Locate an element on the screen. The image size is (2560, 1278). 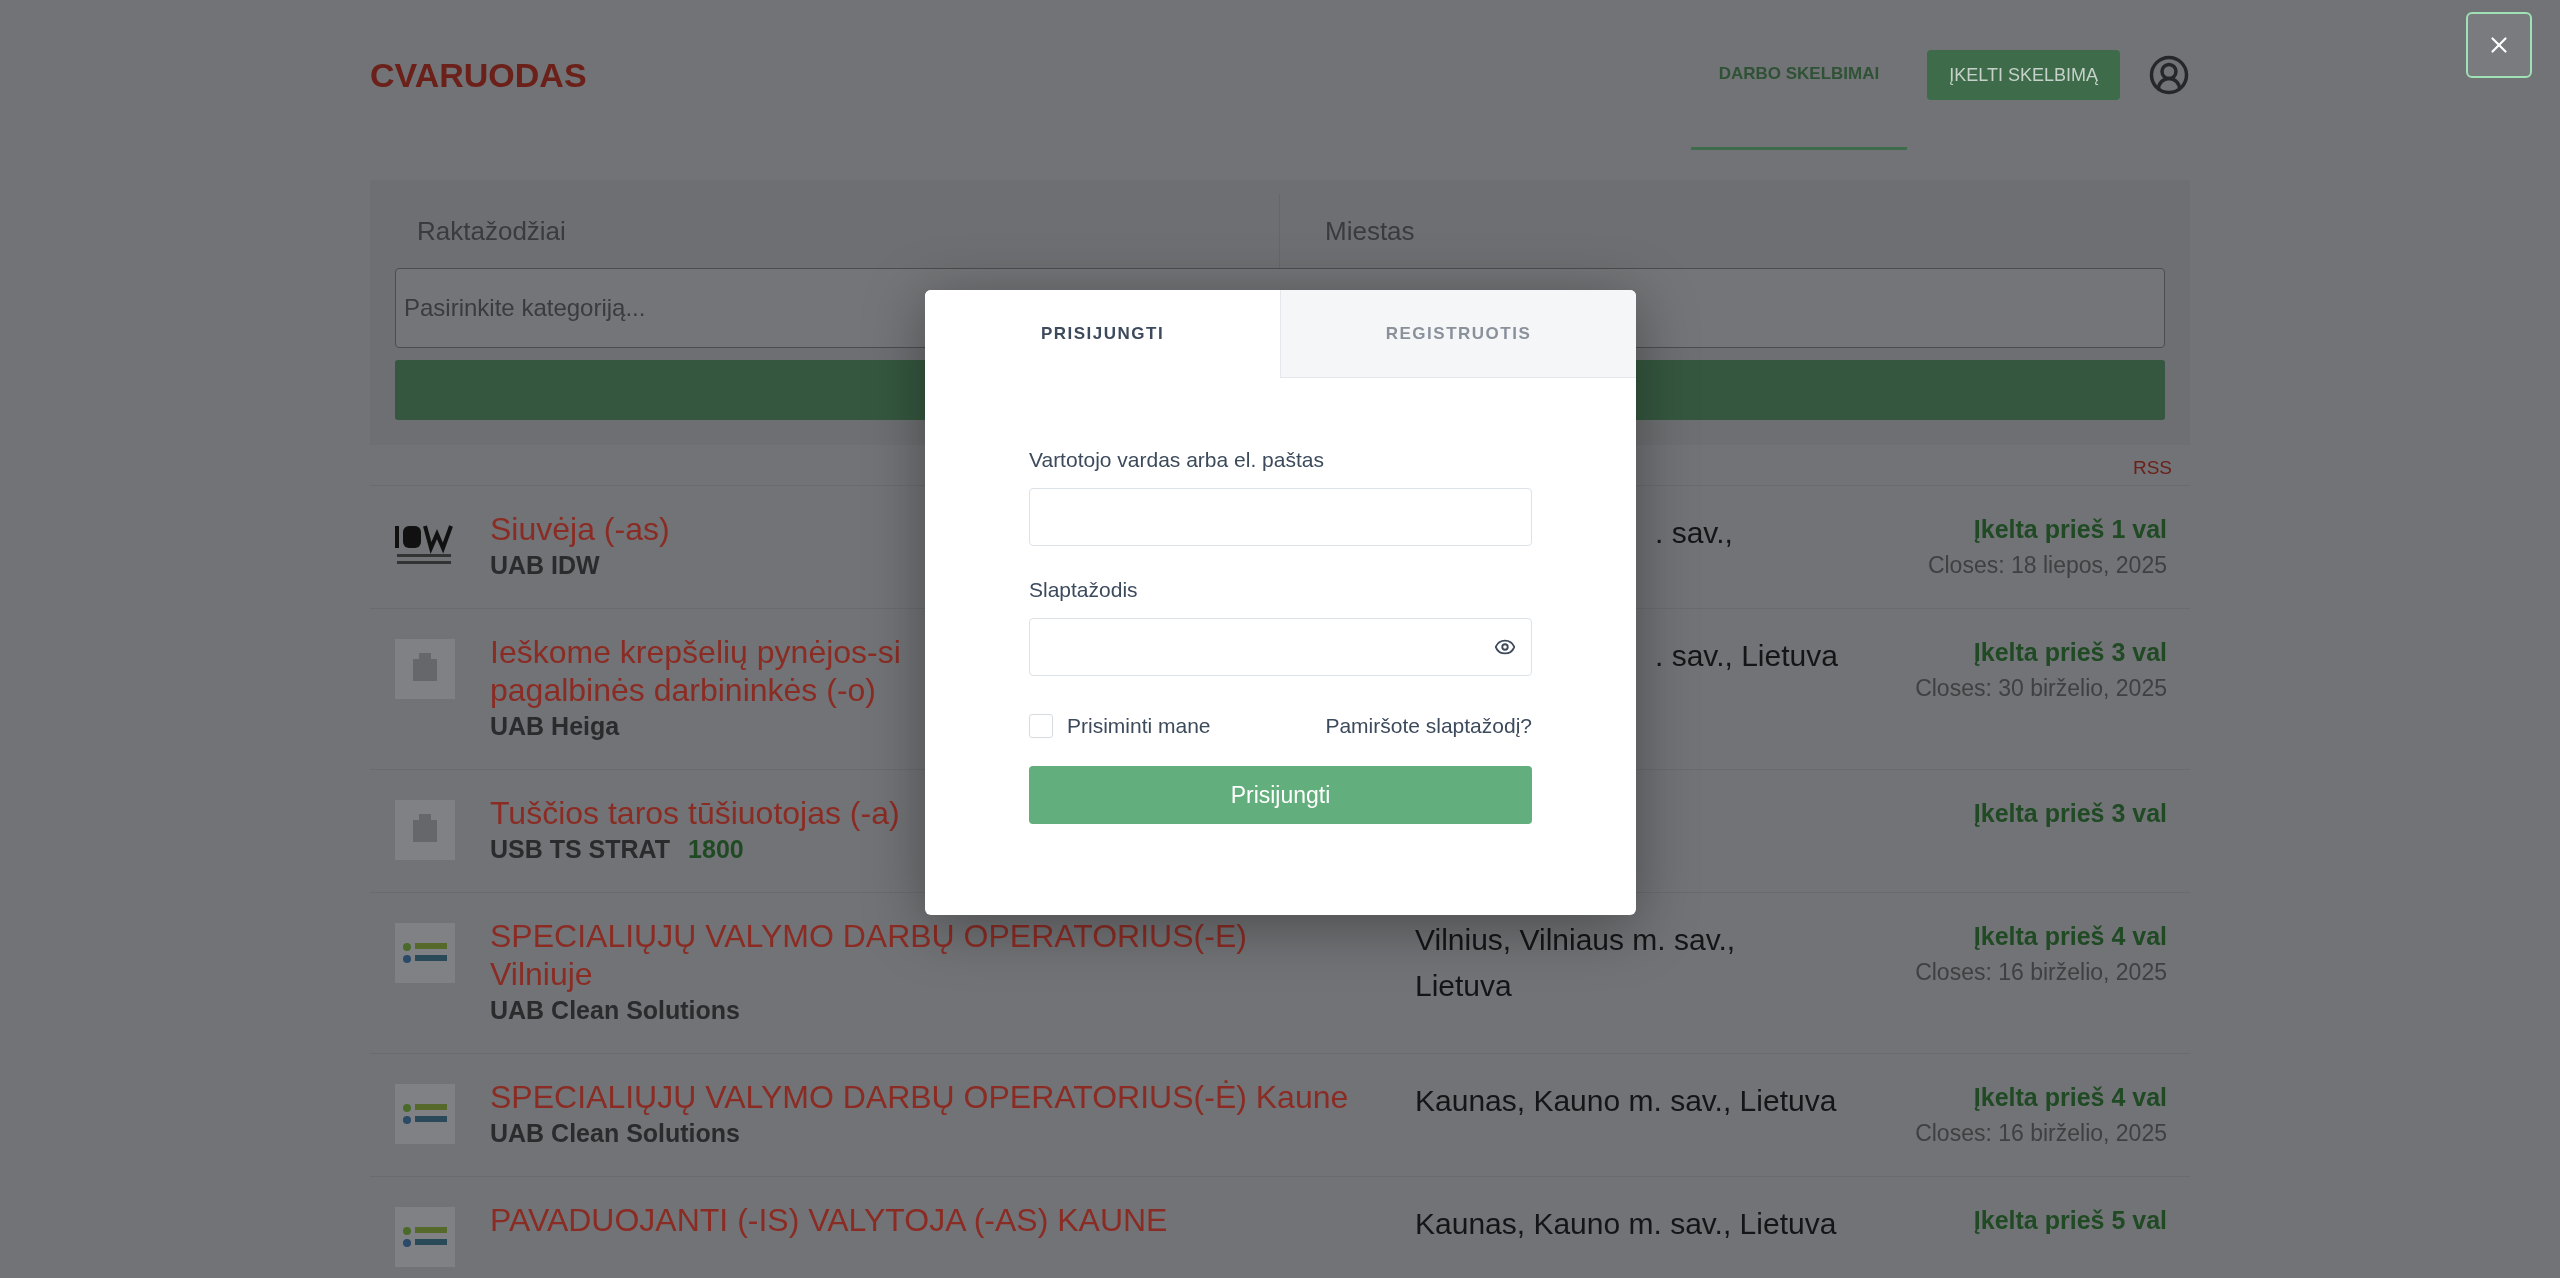
job-location: Vilnius, Vilniaus m. sav., is located at coordinates (1575, 939).